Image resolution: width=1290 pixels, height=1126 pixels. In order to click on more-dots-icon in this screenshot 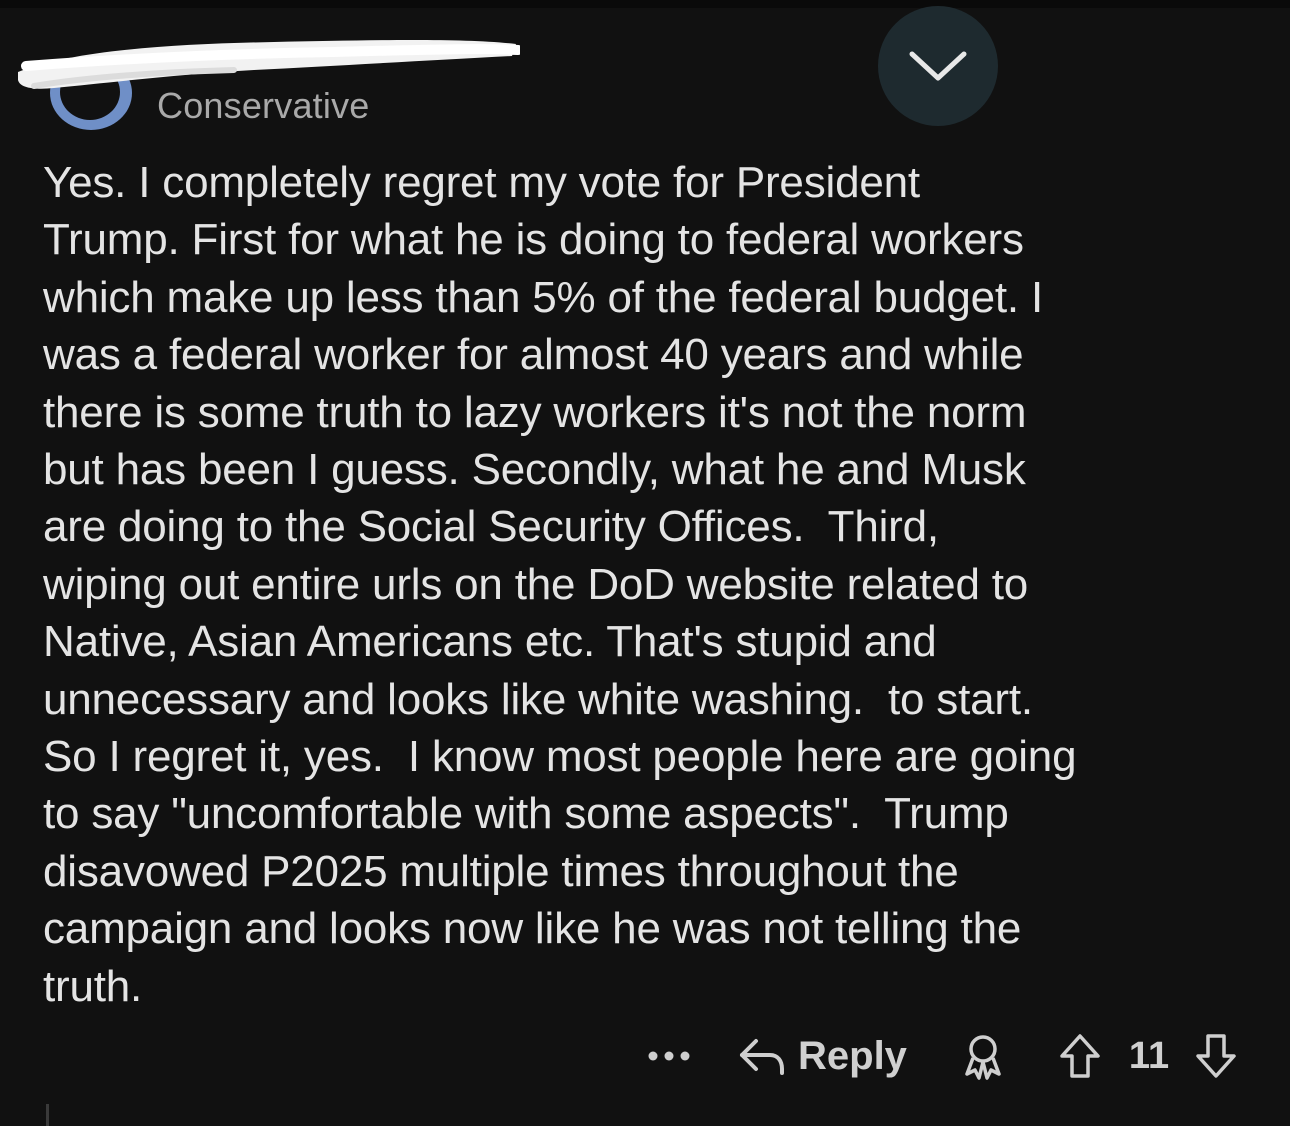, I will do `click(669, 1056)`.